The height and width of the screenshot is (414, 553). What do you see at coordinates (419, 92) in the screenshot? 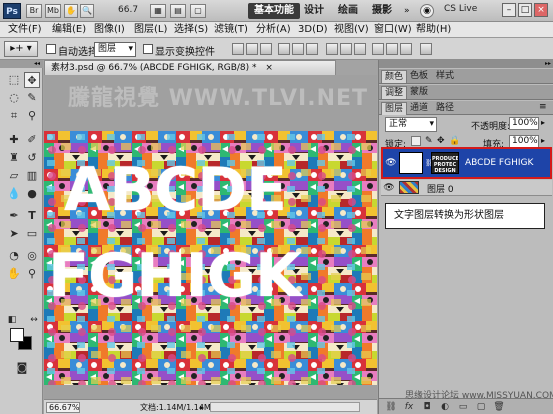
I see `tab-masks: 蒙版` at bounding box center [419, 92].